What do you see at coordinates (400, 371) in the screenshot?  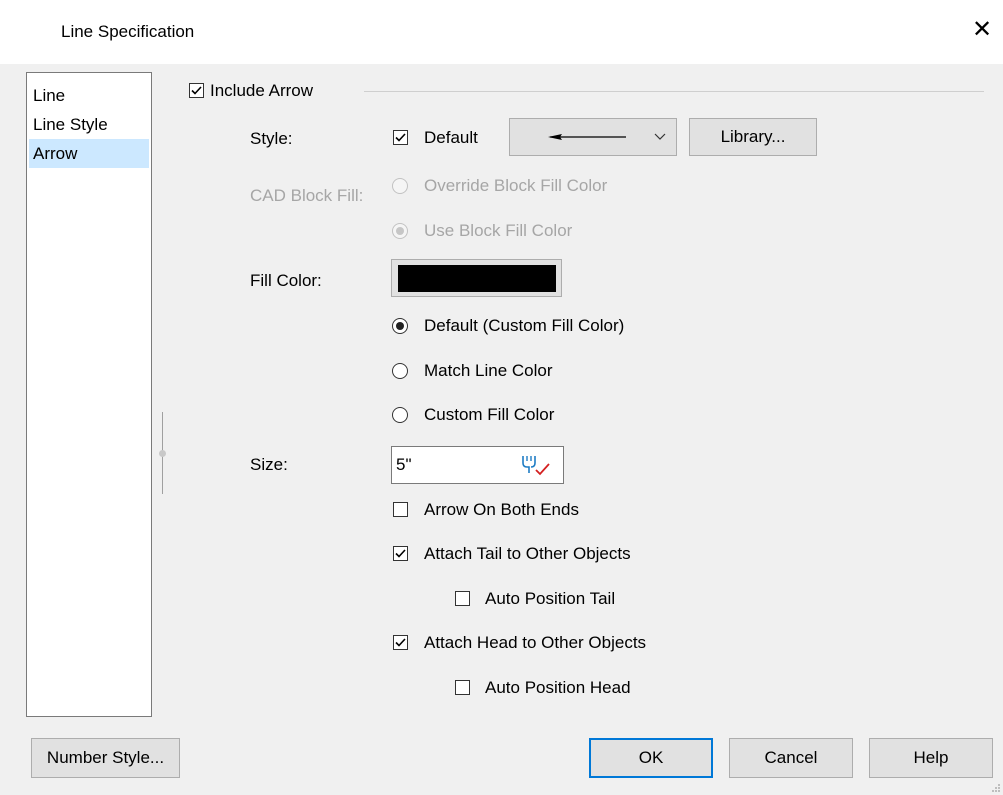 I see `match-line-color-radio` at bounding box center [400, 371].